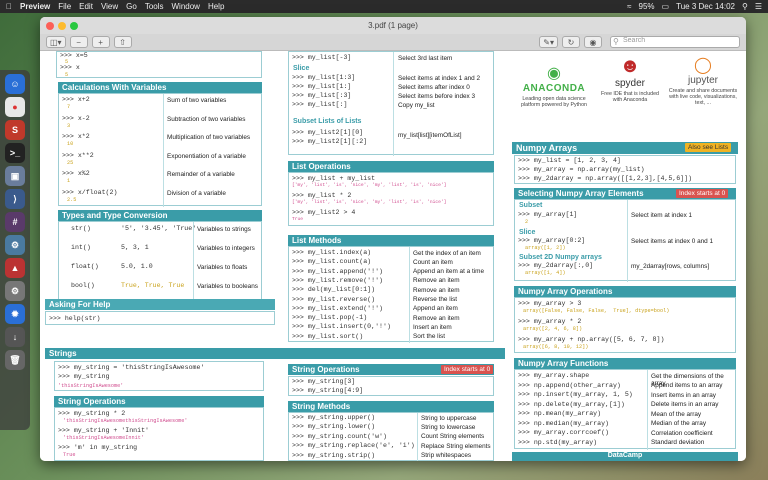 This screenshot has width=768, height=480. What do you see at coordinates (64, 6) in the screenshot?
I see `menu-file: File` at bounding box center [64, 6].